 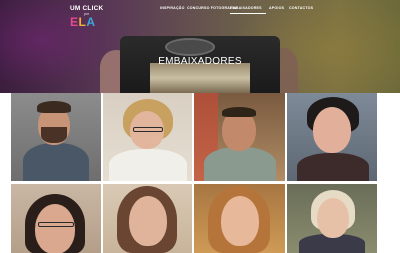 What do you see at coordinates (87, 8) in the screenshot?
I see `logo-line1: UM CLICK` at bounding box center [87, 8].